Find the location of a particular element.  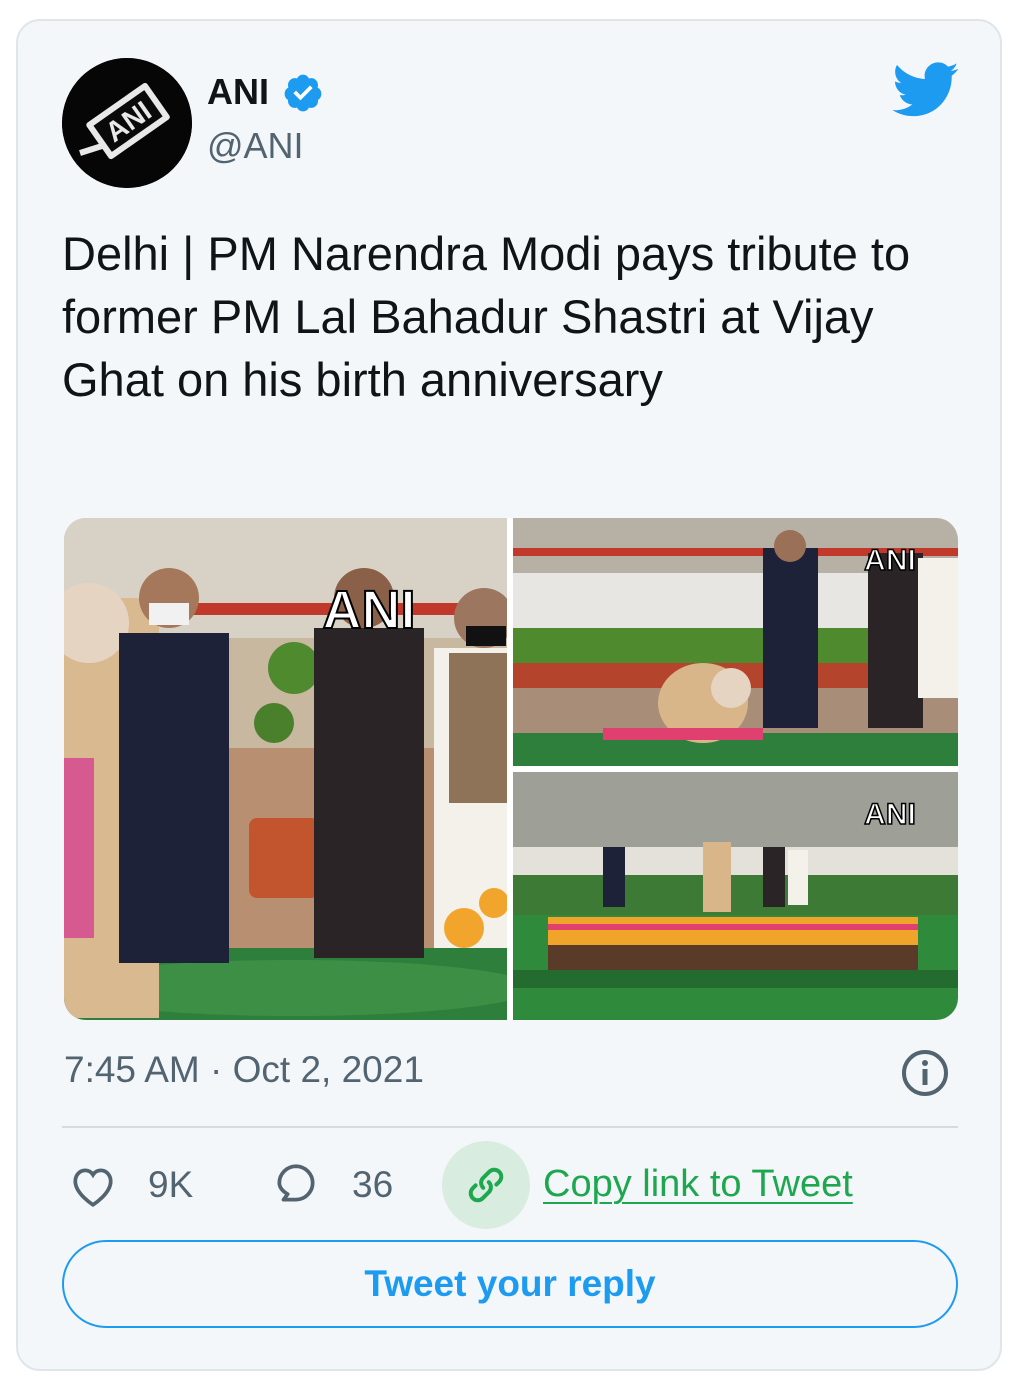

copy-link-button is located at coordinates (486, 1185).